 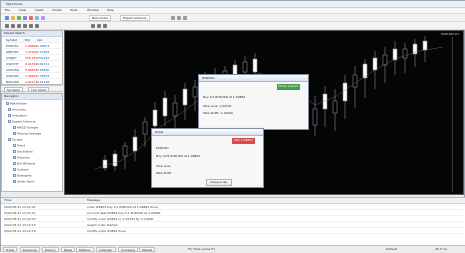 What do you see at coordinates (24, 164) in the screenshot?
I see `nav-item: Bill Williams` at bounding box center [24, 164].